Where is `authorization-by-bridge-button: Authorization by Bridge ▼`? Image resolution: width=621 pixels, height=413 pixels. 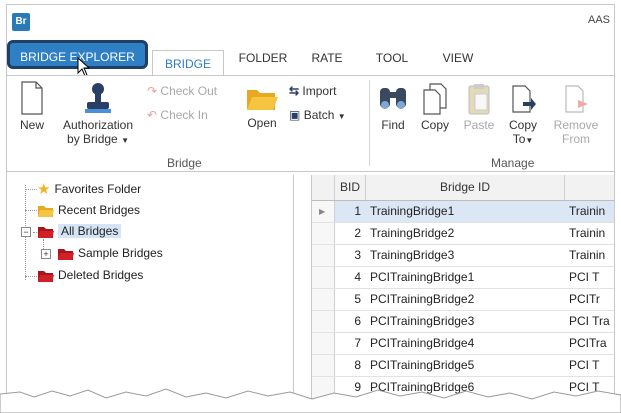
authorization-by-bridge-button: Authorization by Bridge ▼ is located at coordinates (98, 113).